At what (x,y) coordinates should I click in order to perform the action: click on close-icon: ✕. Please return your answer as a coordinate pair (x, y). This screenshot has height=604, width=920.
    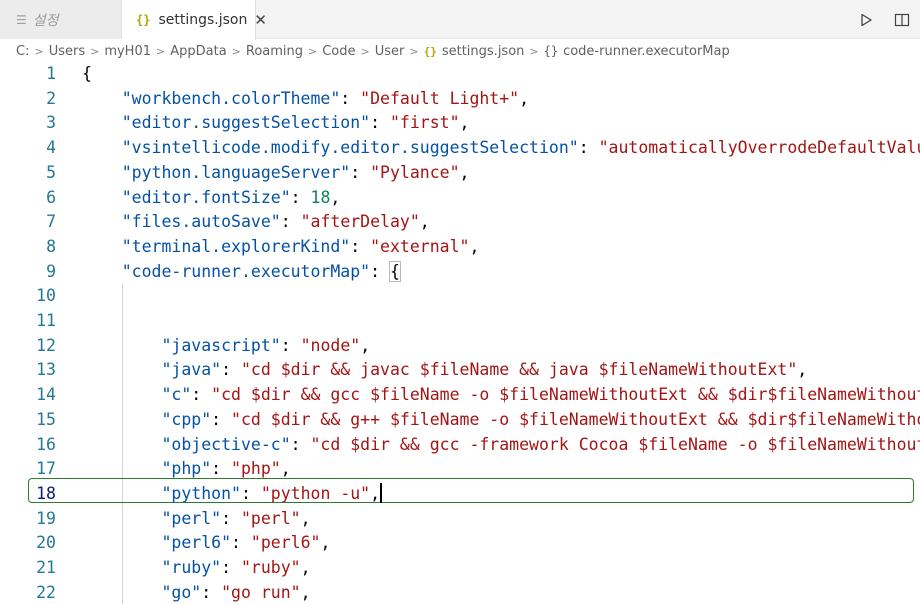
    Looking at the image, I should click on (260, 20).